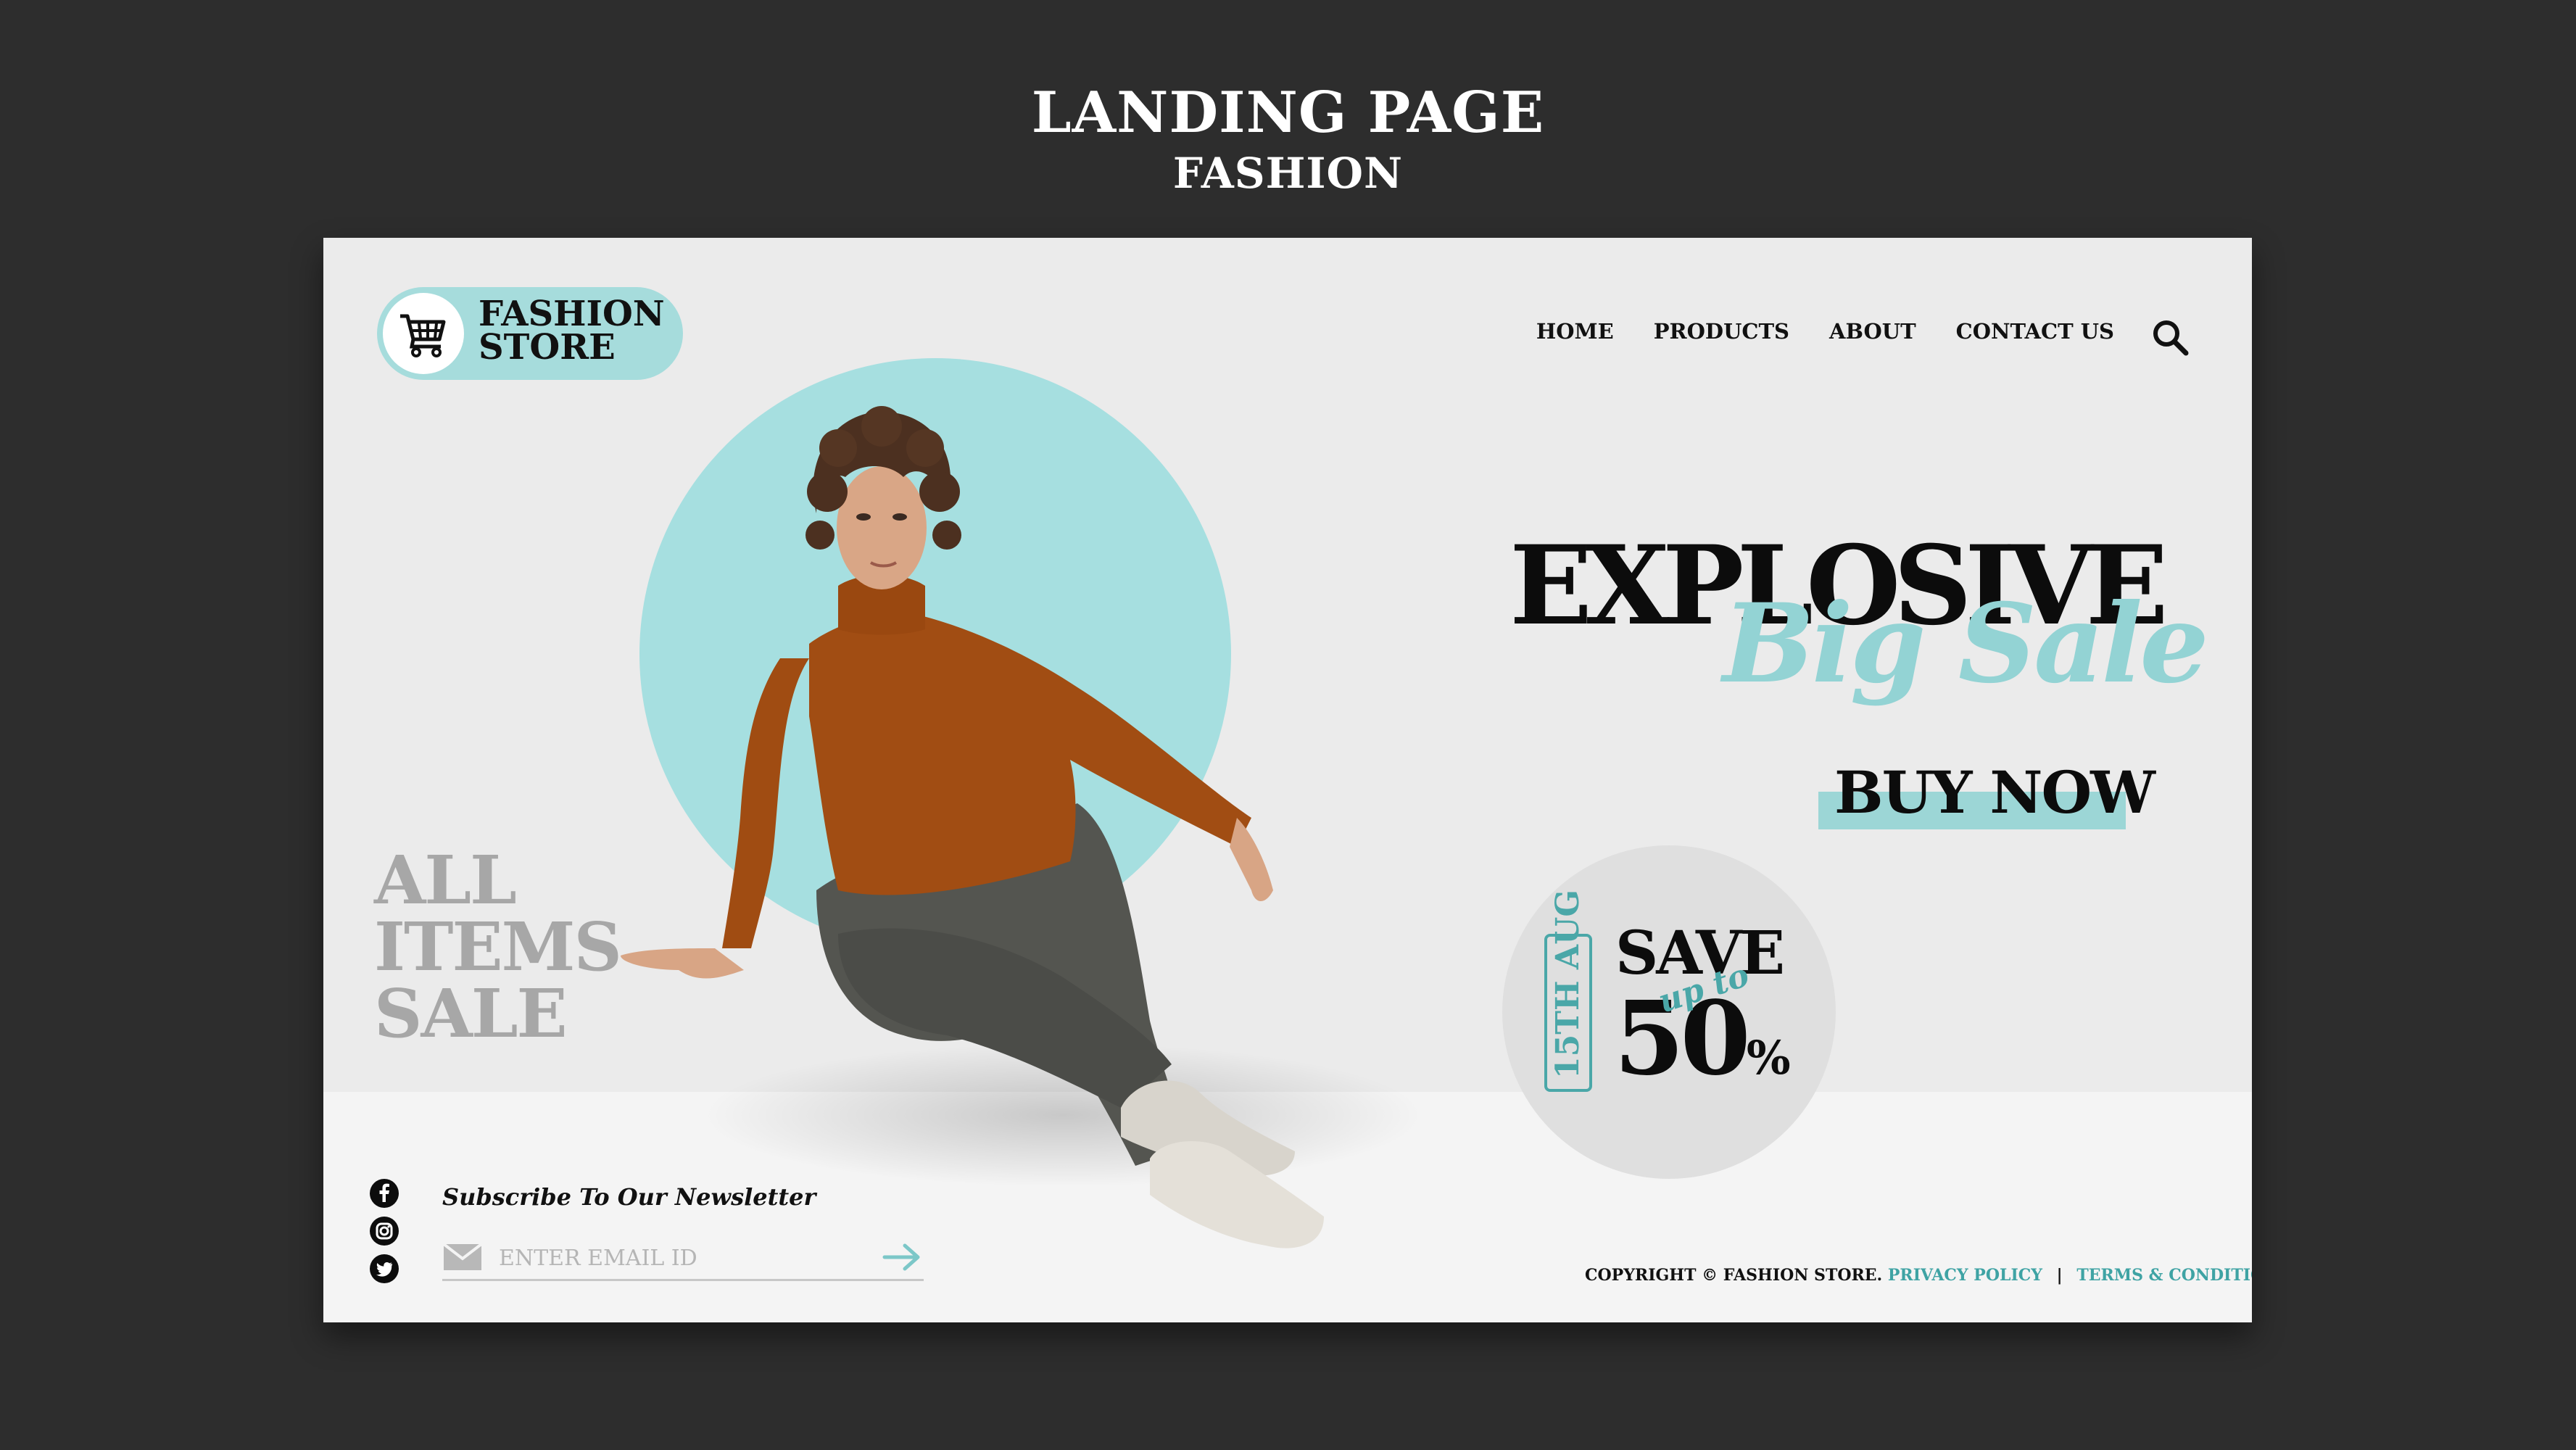  I want to click on promo-percent-sign: %, so click(1768, 1058).